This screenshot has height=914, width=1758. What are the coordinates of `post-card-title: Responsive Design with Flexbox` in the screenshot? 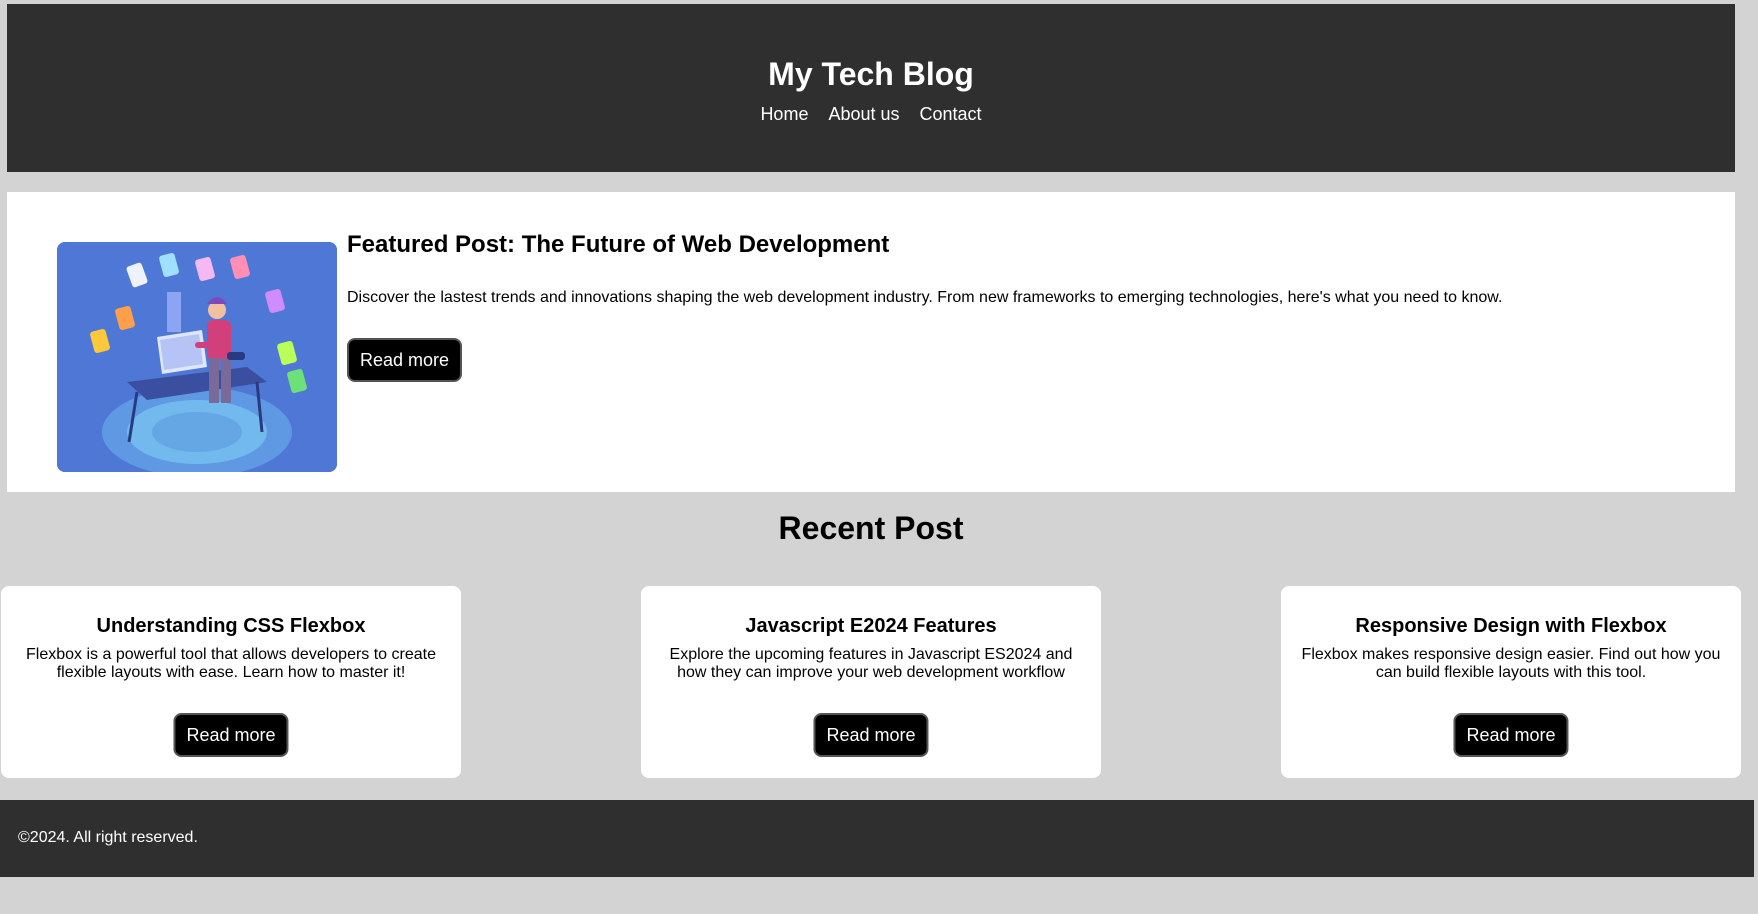 It's located at (1511, 626).